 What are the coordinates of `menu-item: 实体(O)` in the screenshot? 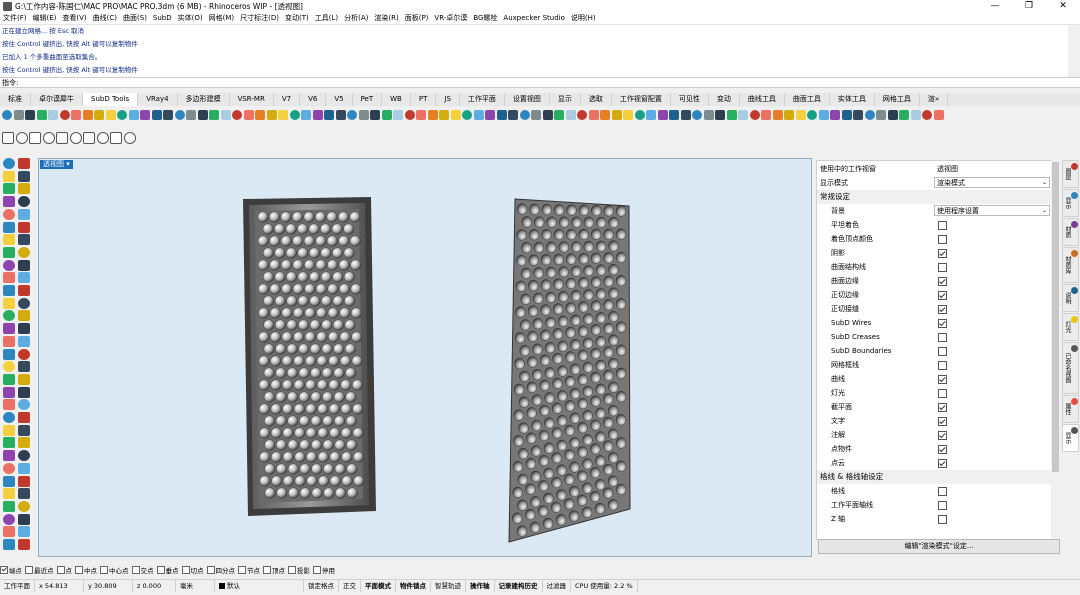 It's located at (190, 18).